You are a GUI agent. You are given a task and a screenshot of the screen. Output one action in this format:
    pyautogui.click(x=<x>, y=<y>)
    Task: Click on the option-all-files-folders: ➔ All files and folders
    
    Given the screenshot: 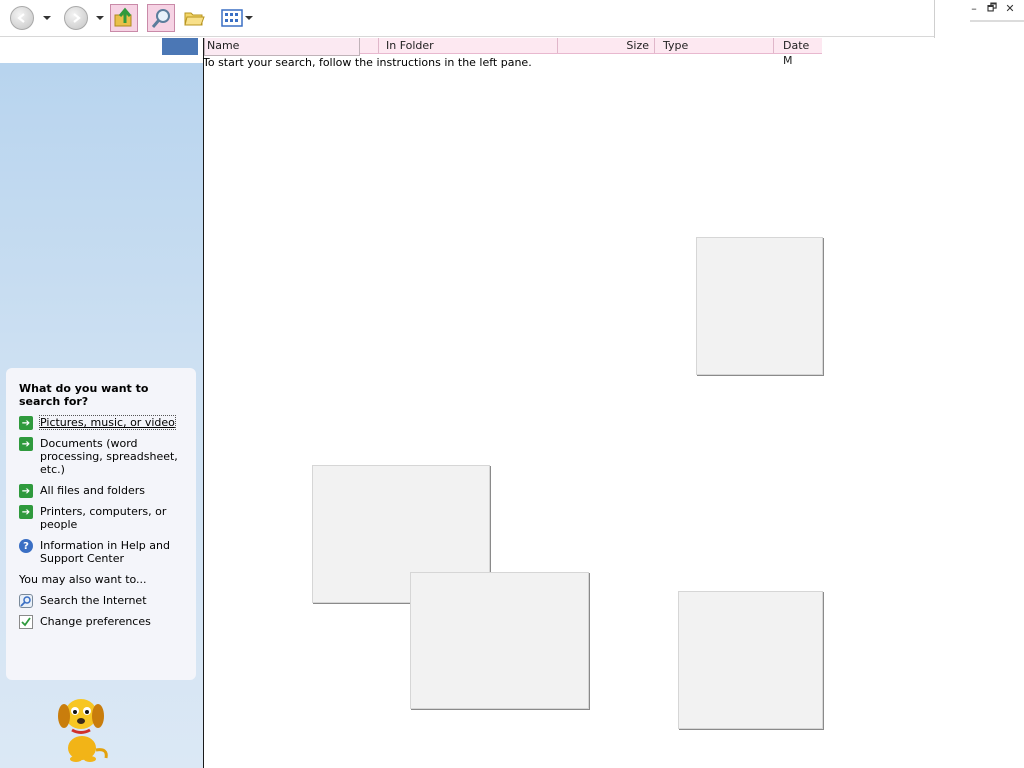 What is the action you would take?
    pyautogui.click(x=101, y=491)
    